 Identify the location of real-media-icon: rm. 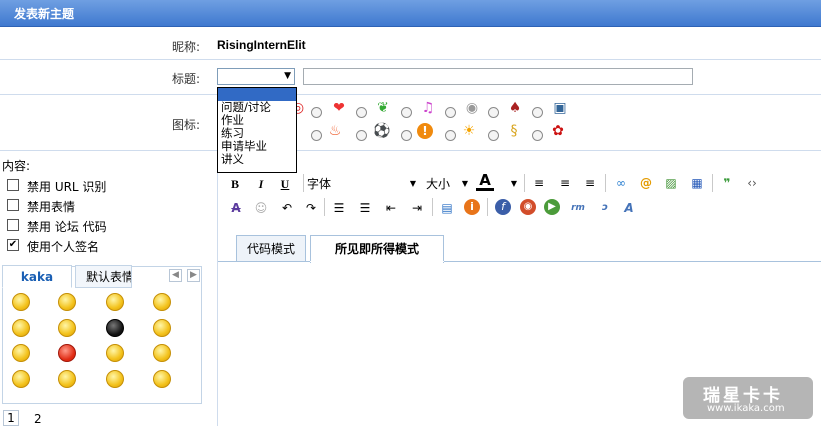
(578, 208).